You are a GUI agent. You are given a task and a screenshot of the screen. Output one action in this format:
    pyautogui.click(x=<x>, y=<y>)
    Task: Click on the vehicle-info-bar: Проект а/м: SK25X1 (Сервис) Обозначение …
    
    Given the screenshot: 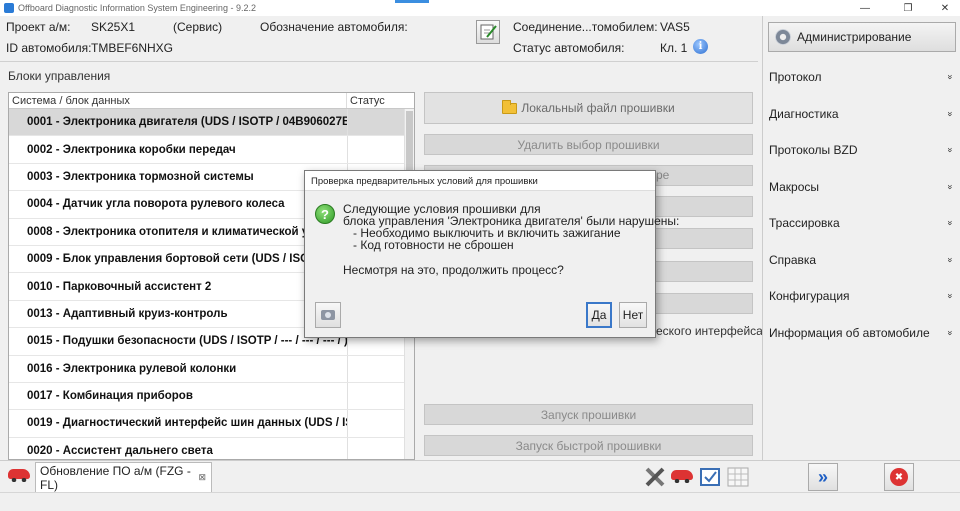 What is the action you would take?
    pyautogui.click(x=379, y=39)
    